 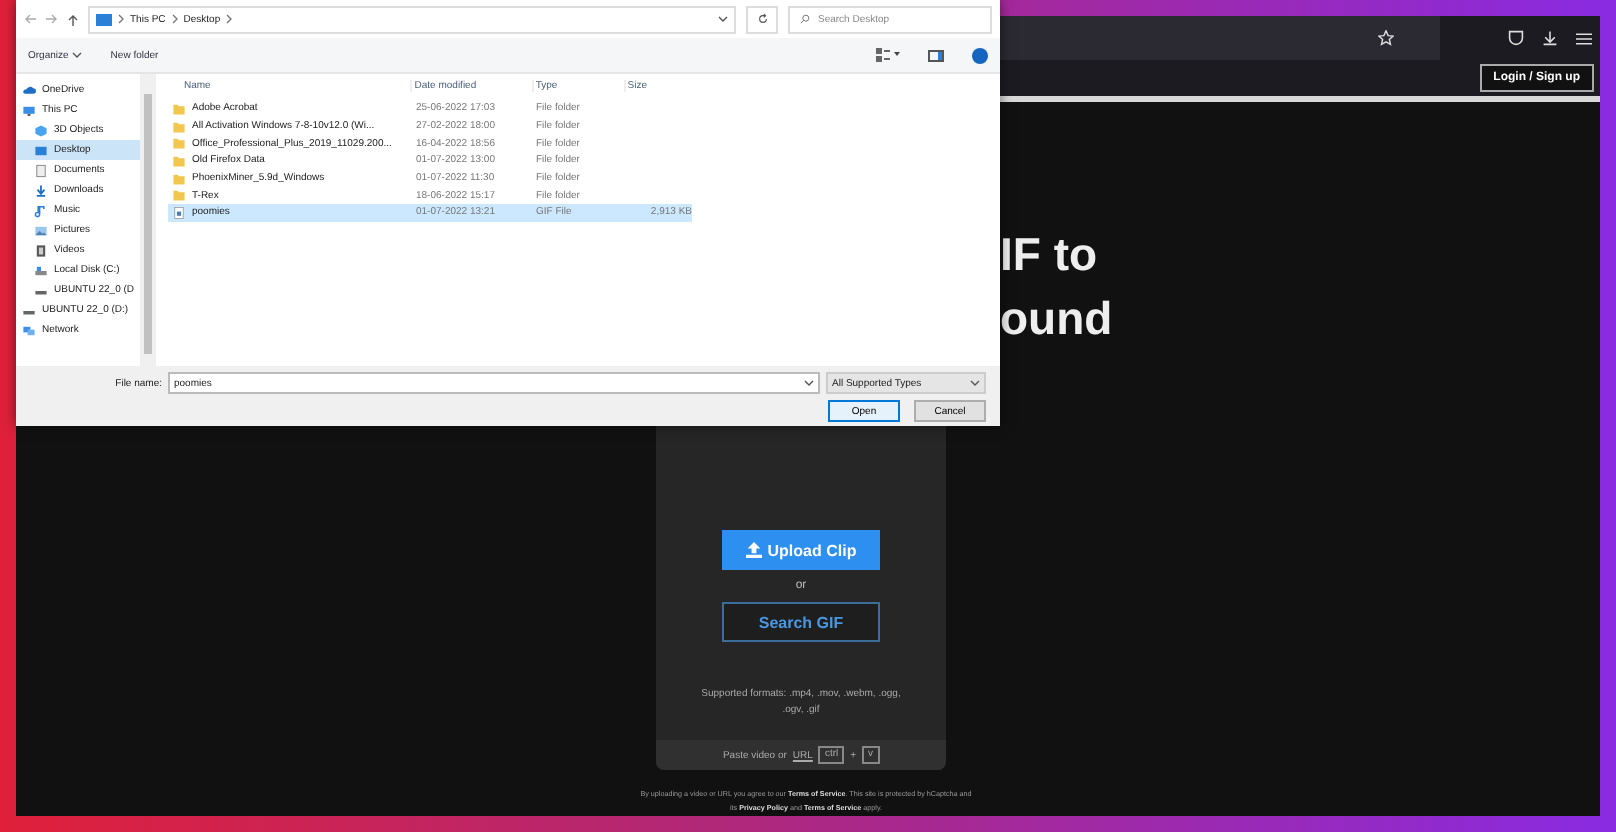 What do you see at coordinates (753, 550) in the screenshot?
I see `upload-icon` at bounding box center [753, 550].